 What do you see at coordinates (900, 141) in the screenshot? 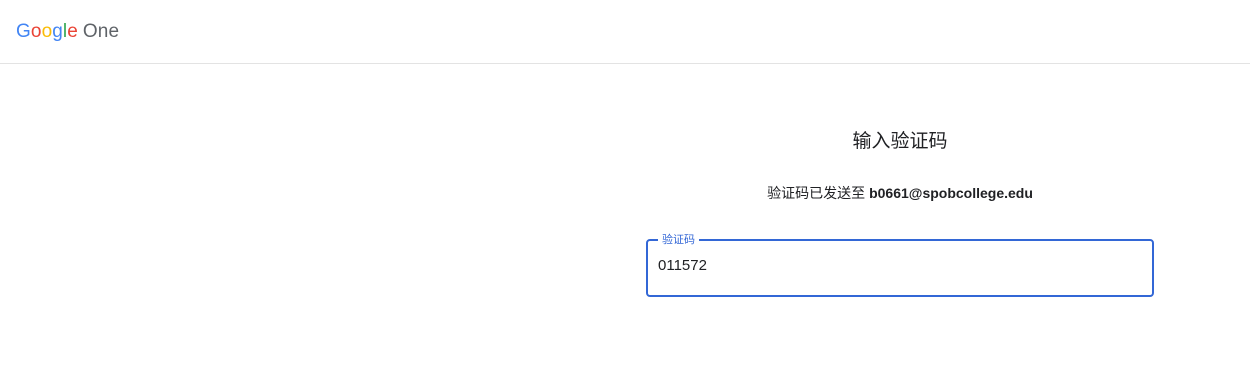
I see `page-title: 输入验证码` at bounding box center [900, 141].